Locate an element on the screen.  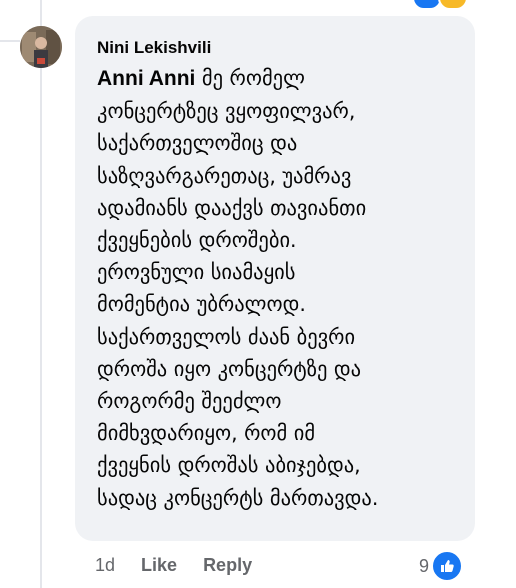
thread-branch is located at coordinates (10, 41).